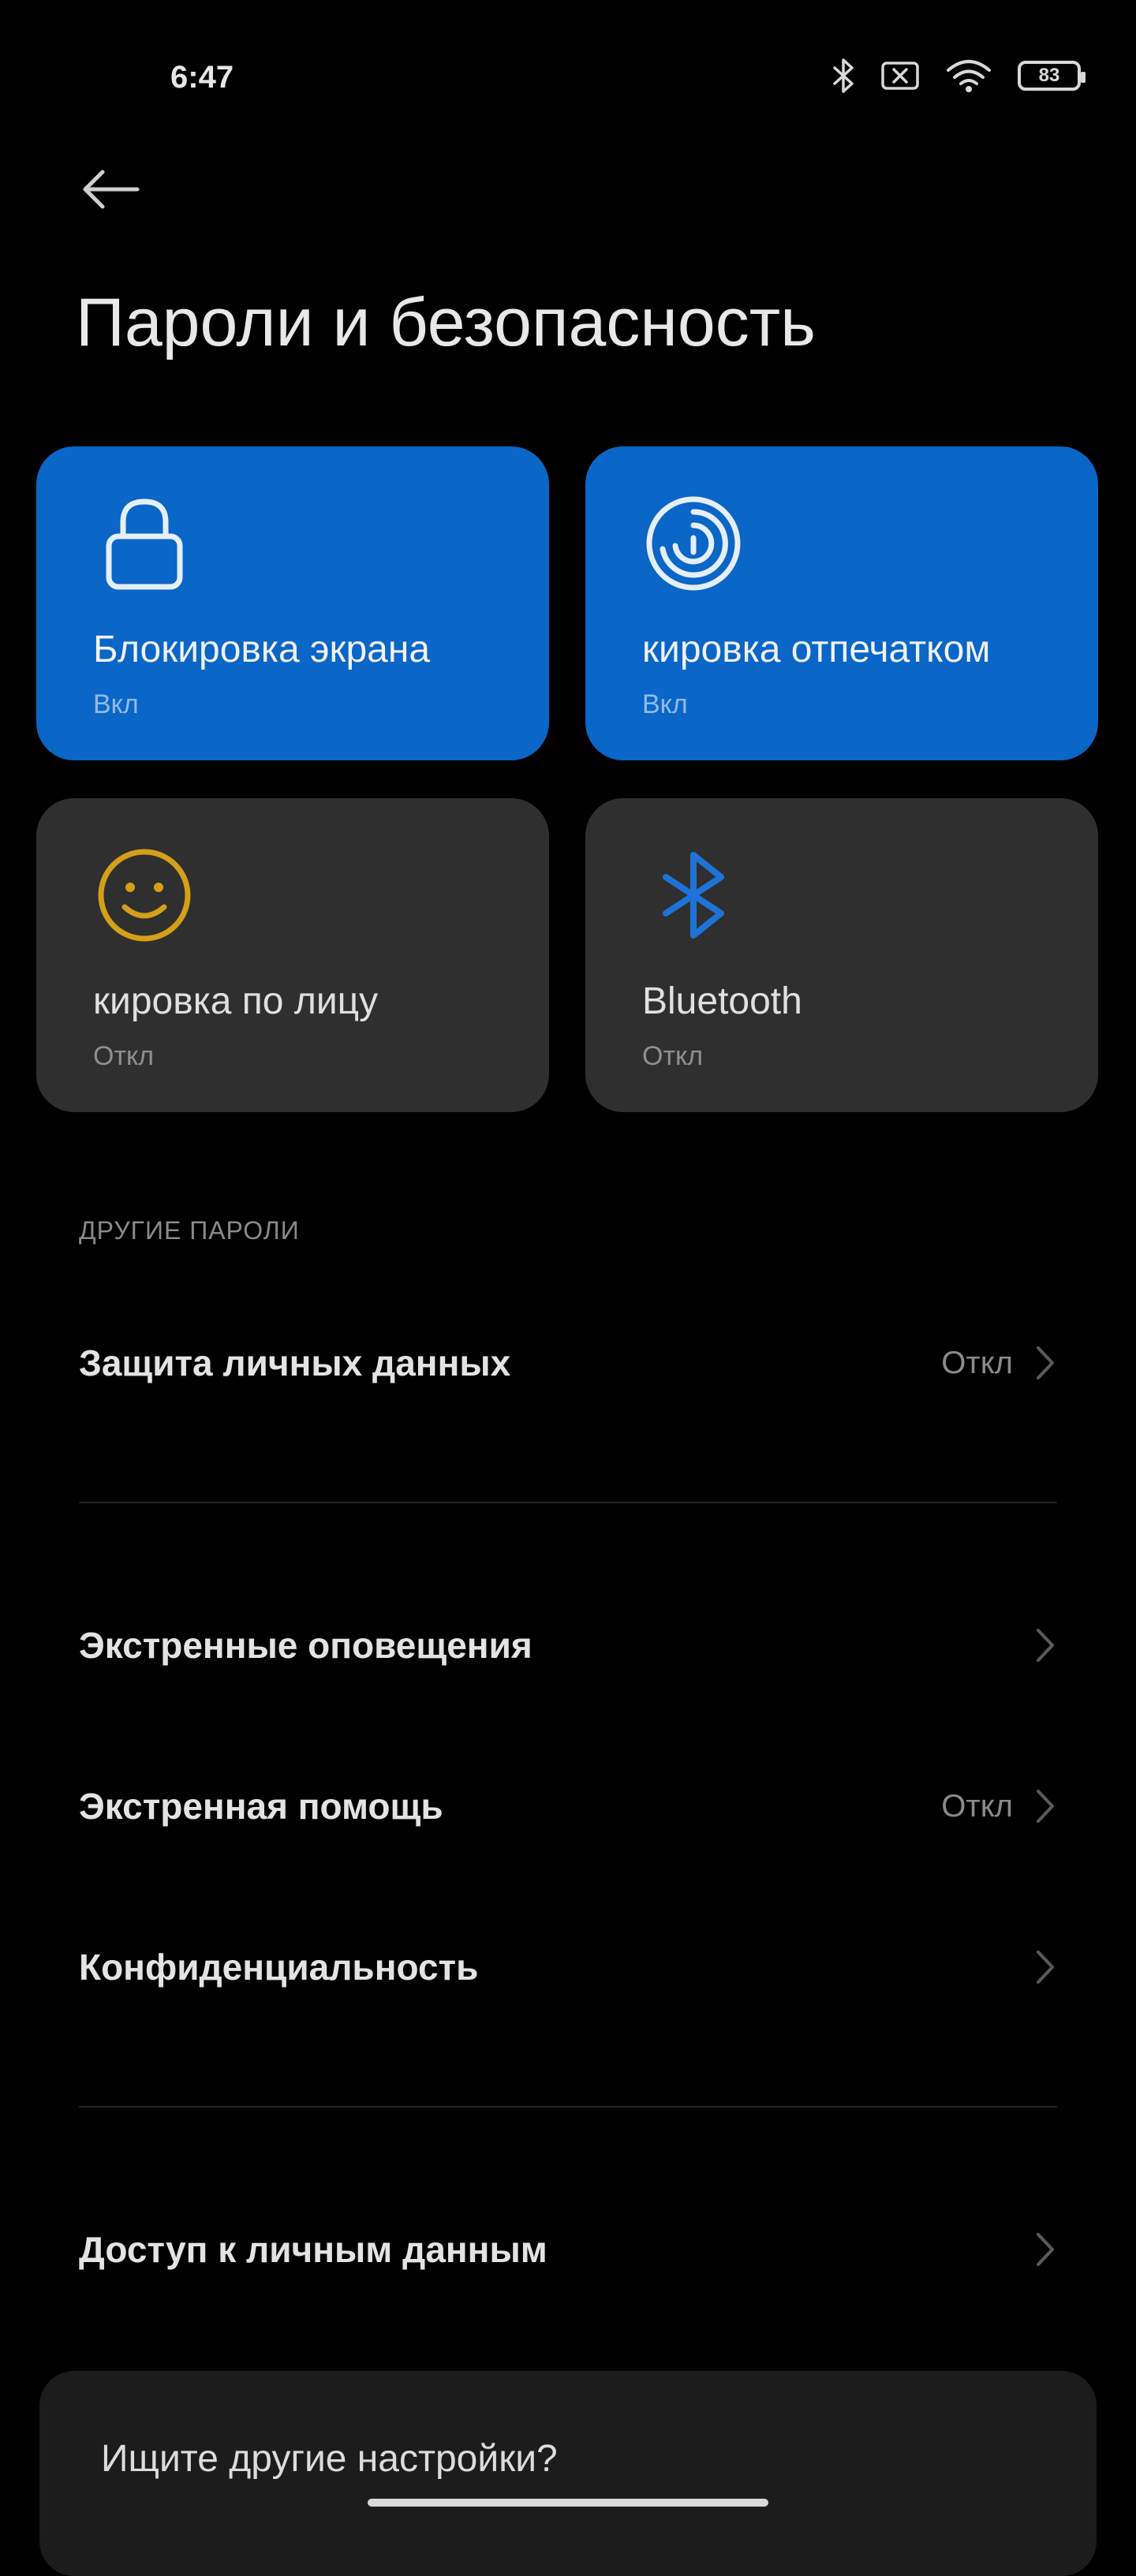 This screenshot has width=1136, height=2576. Describe the element at coordinates (202, 77) in the screenshot. I see `status-time: 6:47` at that location.